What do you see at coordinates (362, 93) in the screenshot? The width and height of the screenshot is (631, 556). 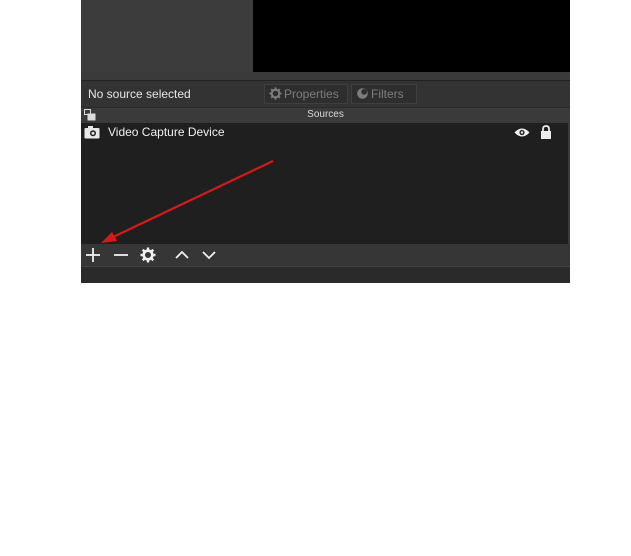 I see `filters-icon` at bounding box center [362, 93].